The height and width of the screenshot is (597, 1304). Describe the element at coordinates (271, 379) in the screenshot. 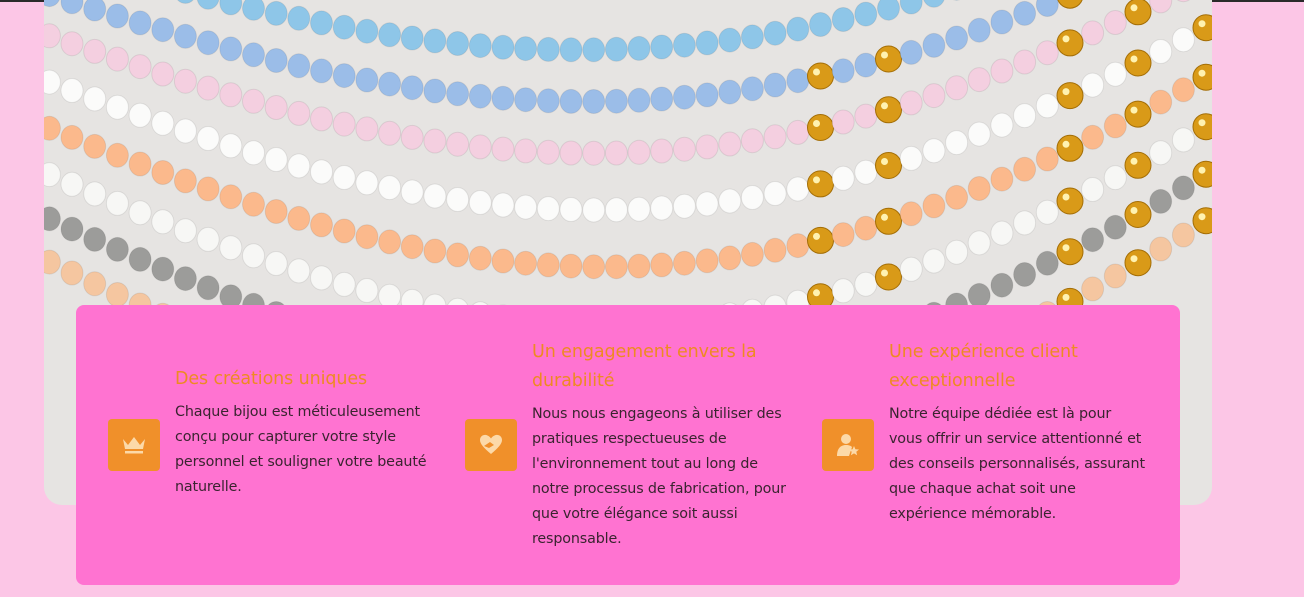

I see `feature-title: Des créations uniques` at that location.